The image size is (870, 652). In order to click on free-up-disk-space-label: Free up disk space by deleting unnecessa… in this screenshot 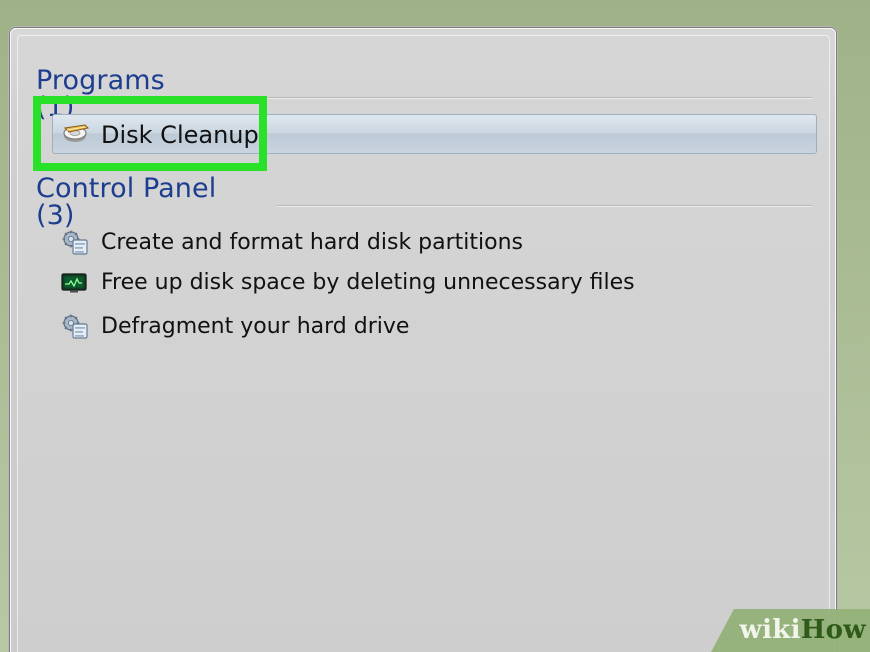, I will do `click(368, 282)`.